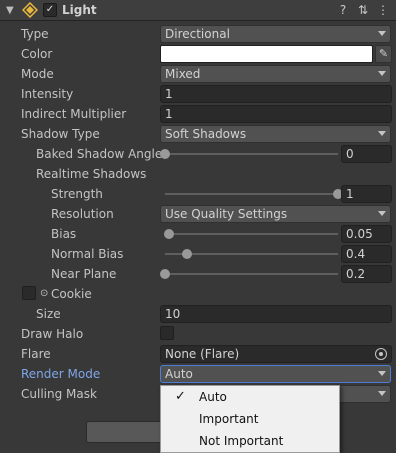 This screenshot has height=453, width=396. Describe the element at coordinates (87, 254) in the screenshot. I see `normal-bias-label: Normal Bias` at that location.